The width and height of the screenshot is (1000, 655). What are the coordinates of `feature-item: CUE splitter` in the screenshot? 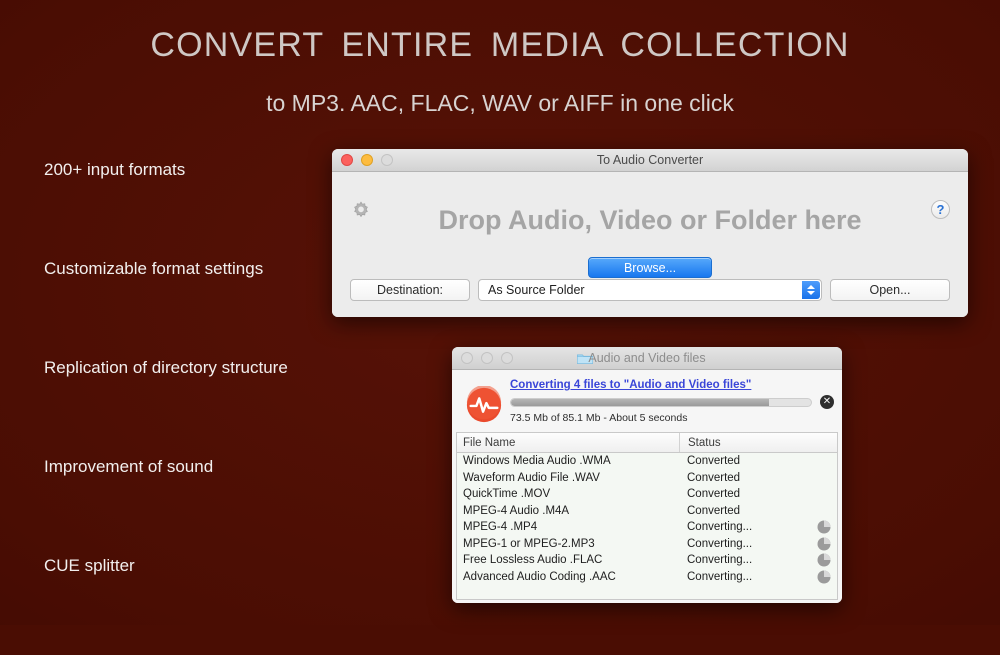 It's located at (89, 565).